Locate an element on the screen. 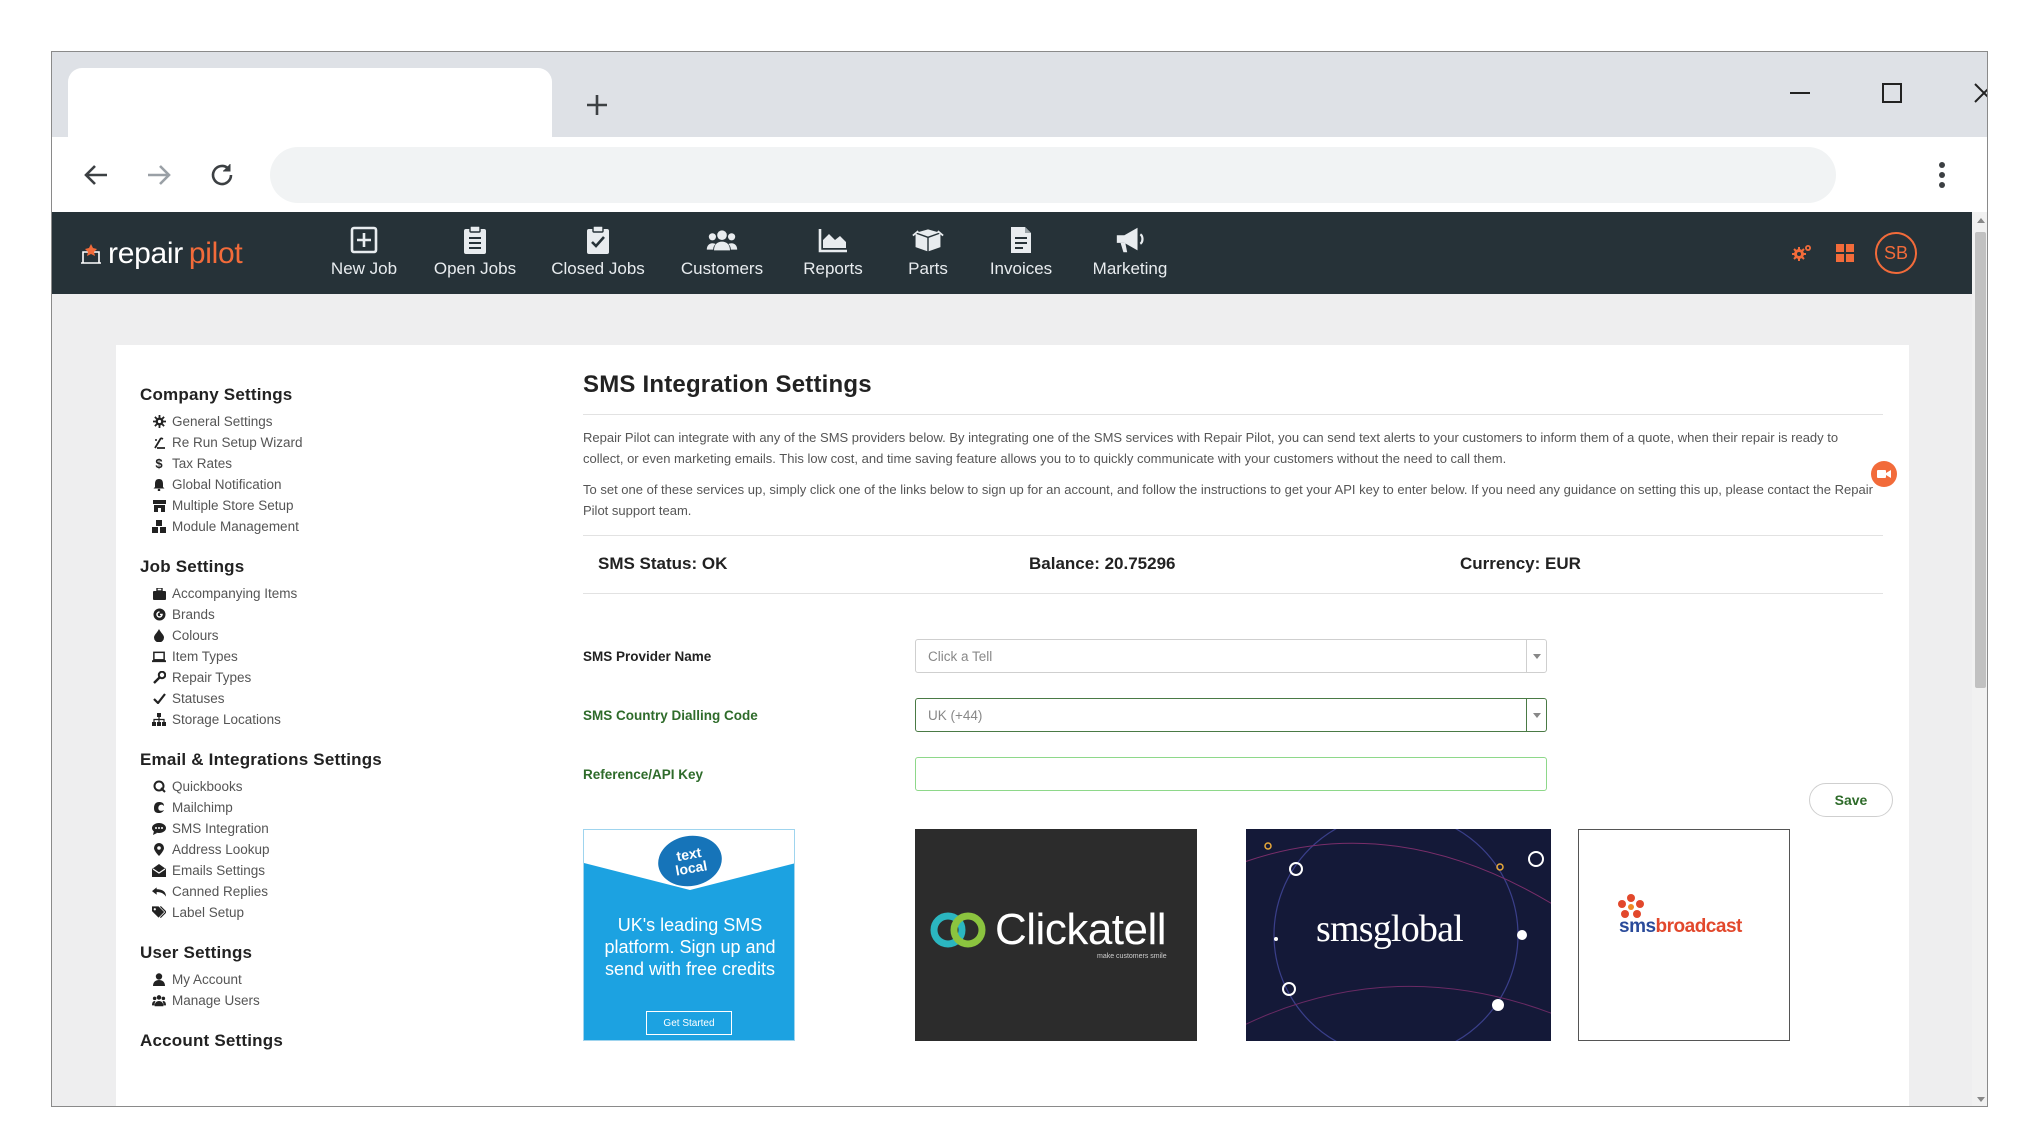  quickbooks-icon is located at coordinates (159, 787).